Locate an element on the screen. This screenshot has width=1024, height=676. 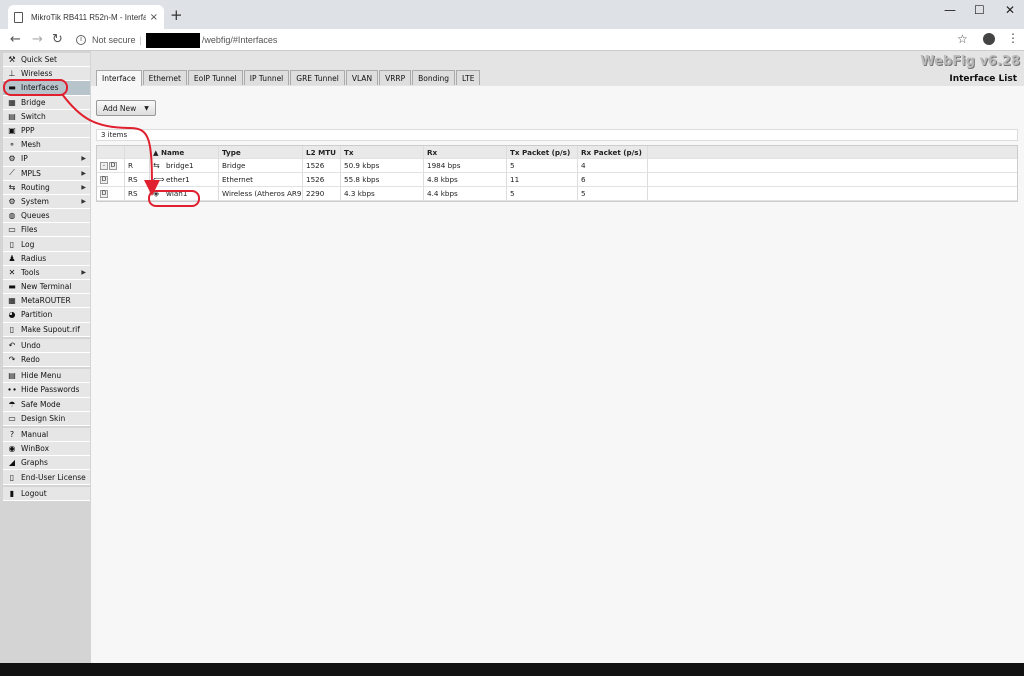
type-cell: Ethernet is located at coordinates (261, 179).